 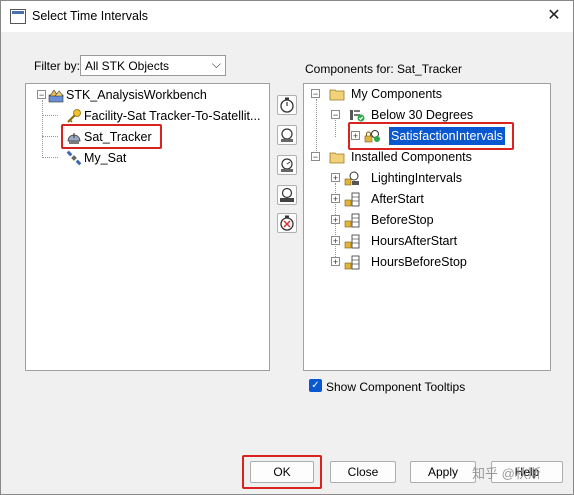 I want to click on tree-node-label: Installed Components, so click(x=411, y=157).